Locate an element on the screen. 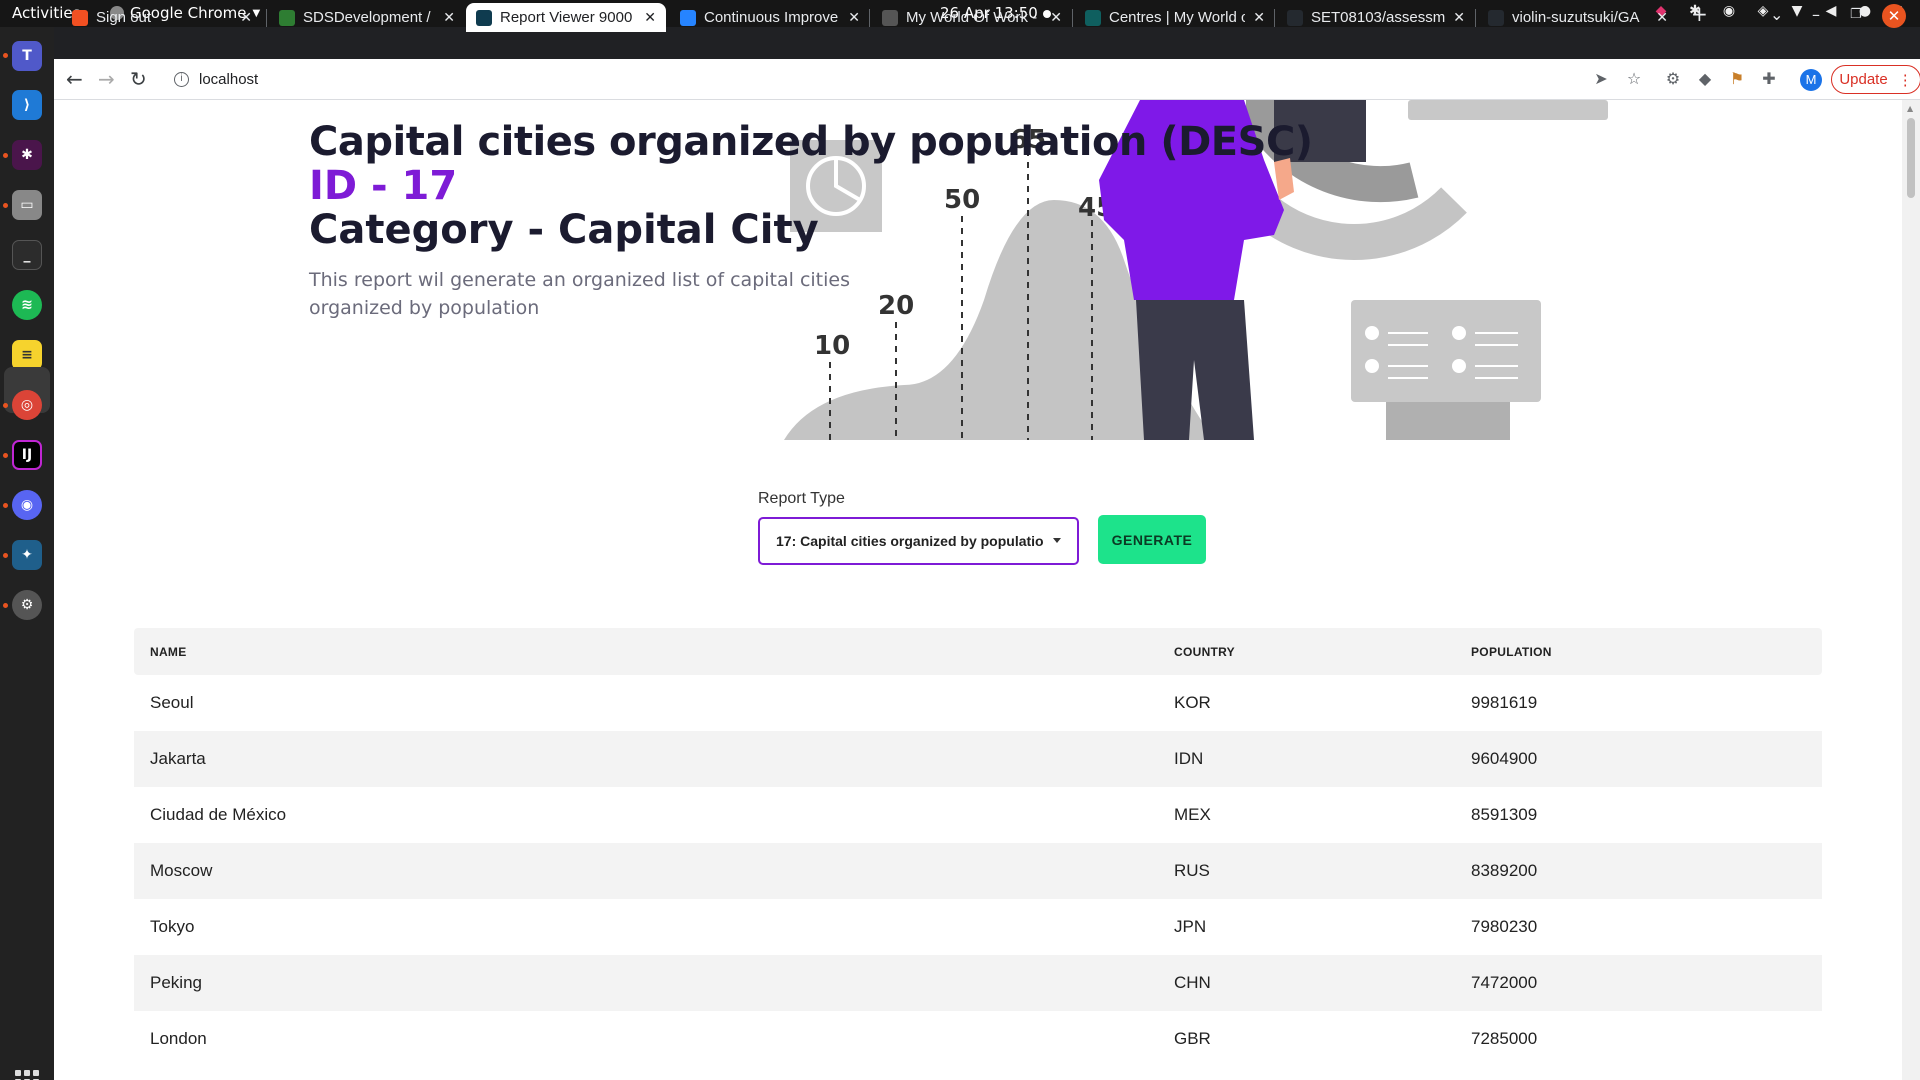 This screenshot has height=1080, width=1920. intellij-icon: IJ is located at coordinates (27, 455).